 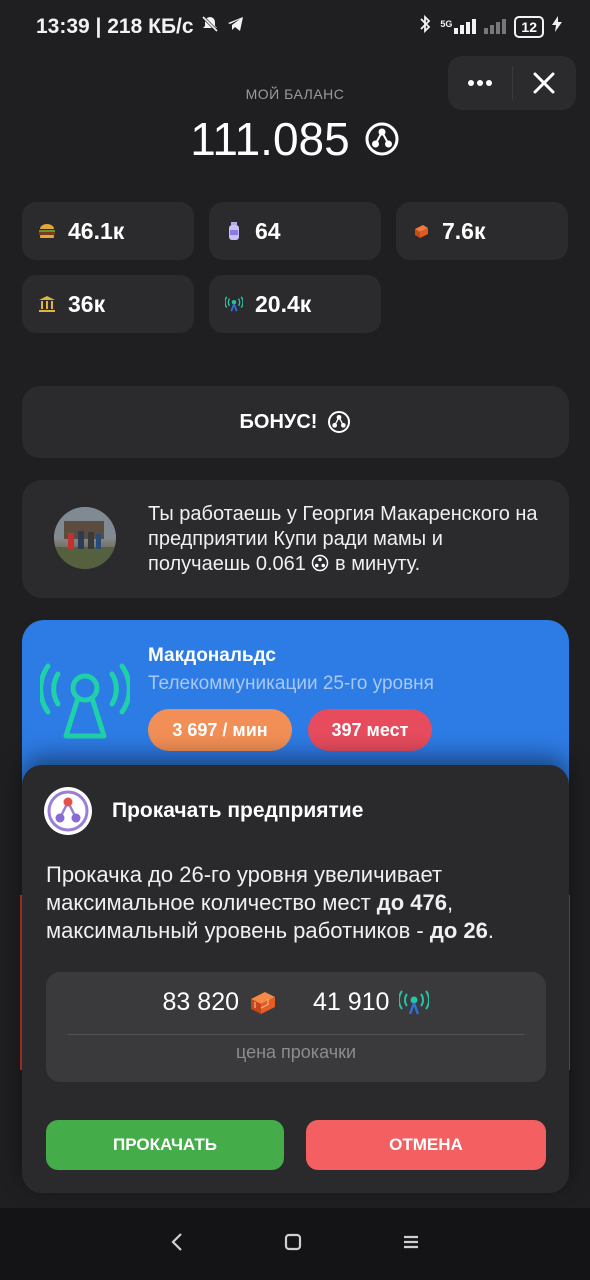 I want to click on company-name: Макдональдс, so click(x=212, y=655).